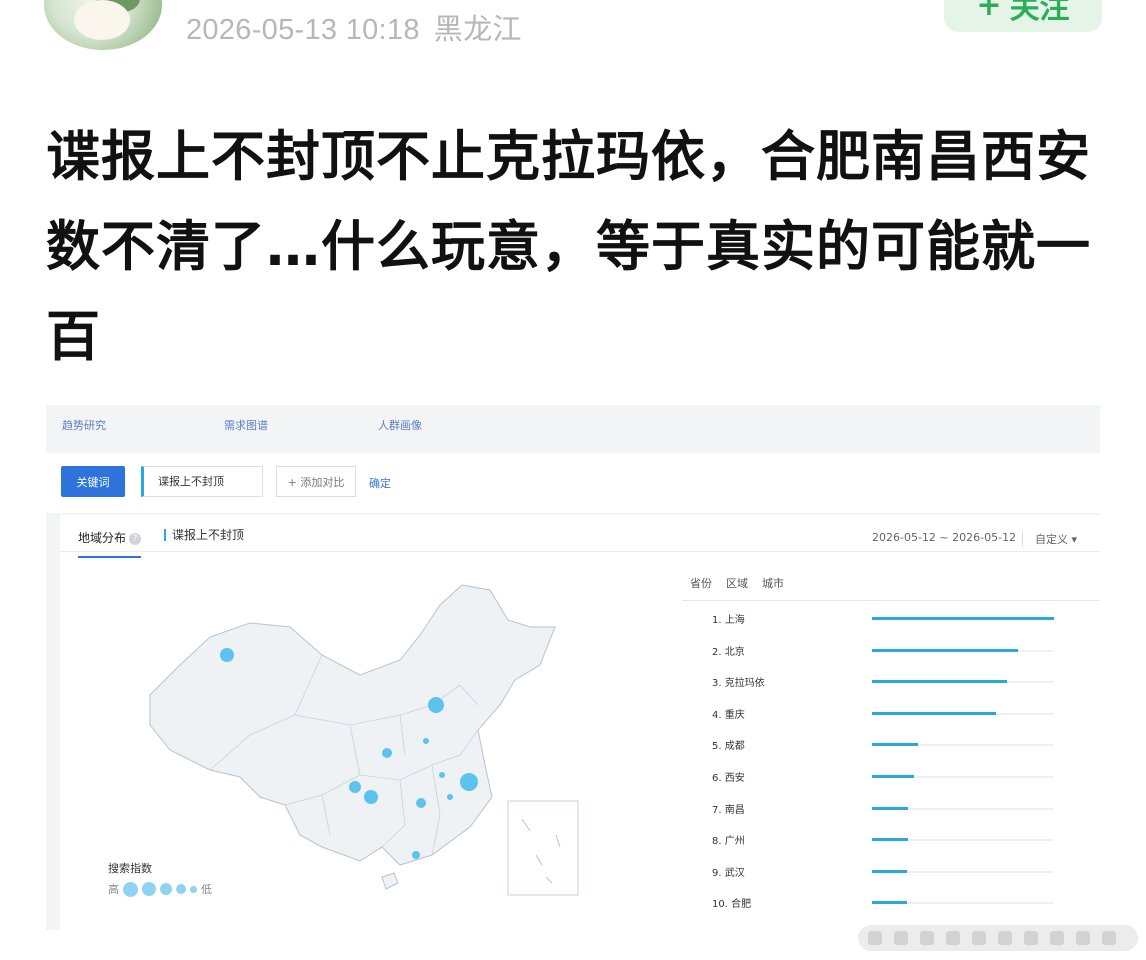  Describe the element at coordinates (728, 842) in the screenshot. I see `rank-label: 8. 广州` at that location.